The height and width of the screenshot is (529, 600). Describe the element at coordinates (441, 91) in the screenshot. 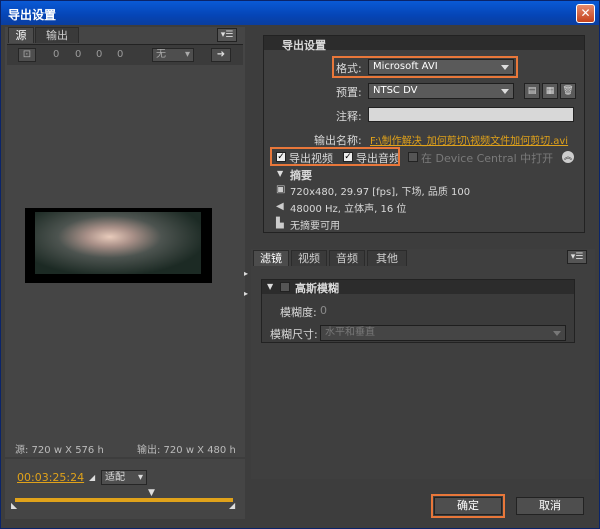

I see `preset-select: NTSC DV` at that location.